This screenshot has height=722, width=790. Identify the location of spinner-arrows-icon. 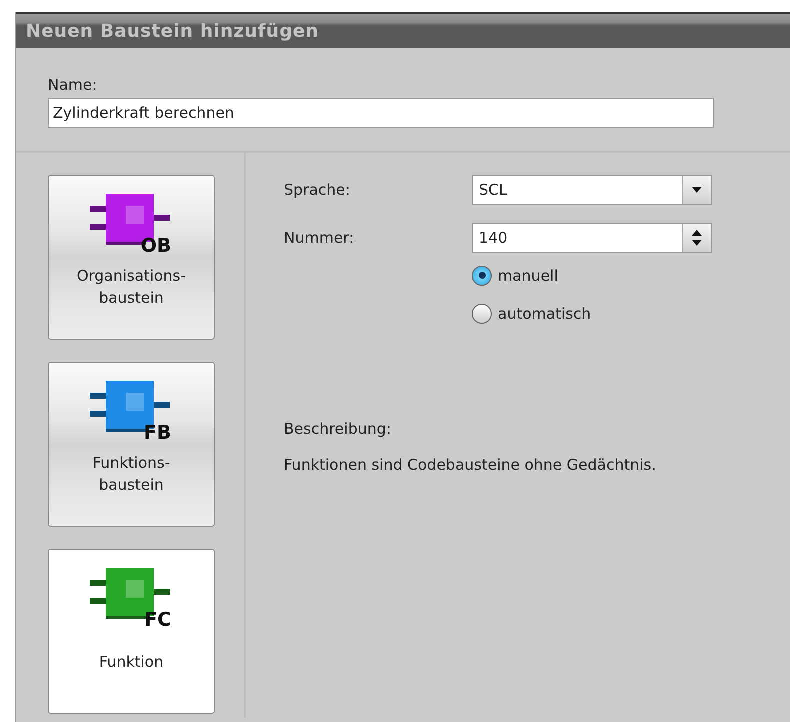
(697, 238).